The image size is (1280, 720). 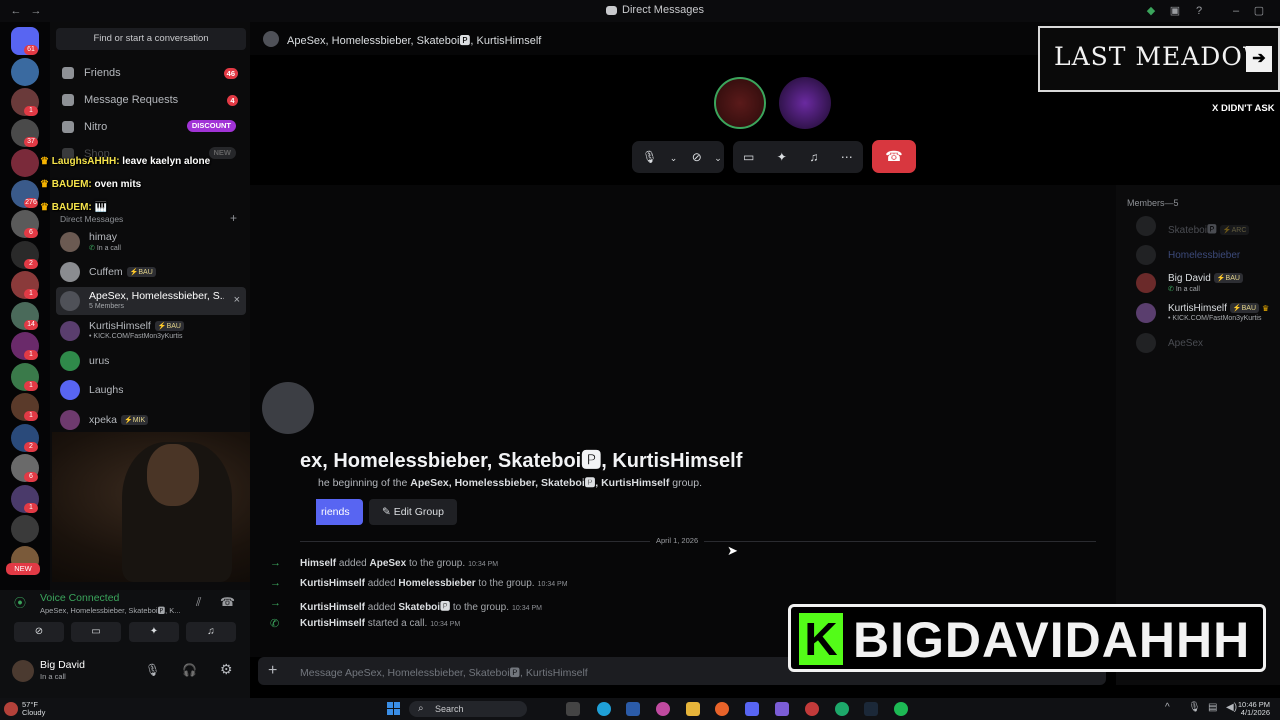 I want to click on member-row: Homelessbieber, so click(x=1203, y=255).